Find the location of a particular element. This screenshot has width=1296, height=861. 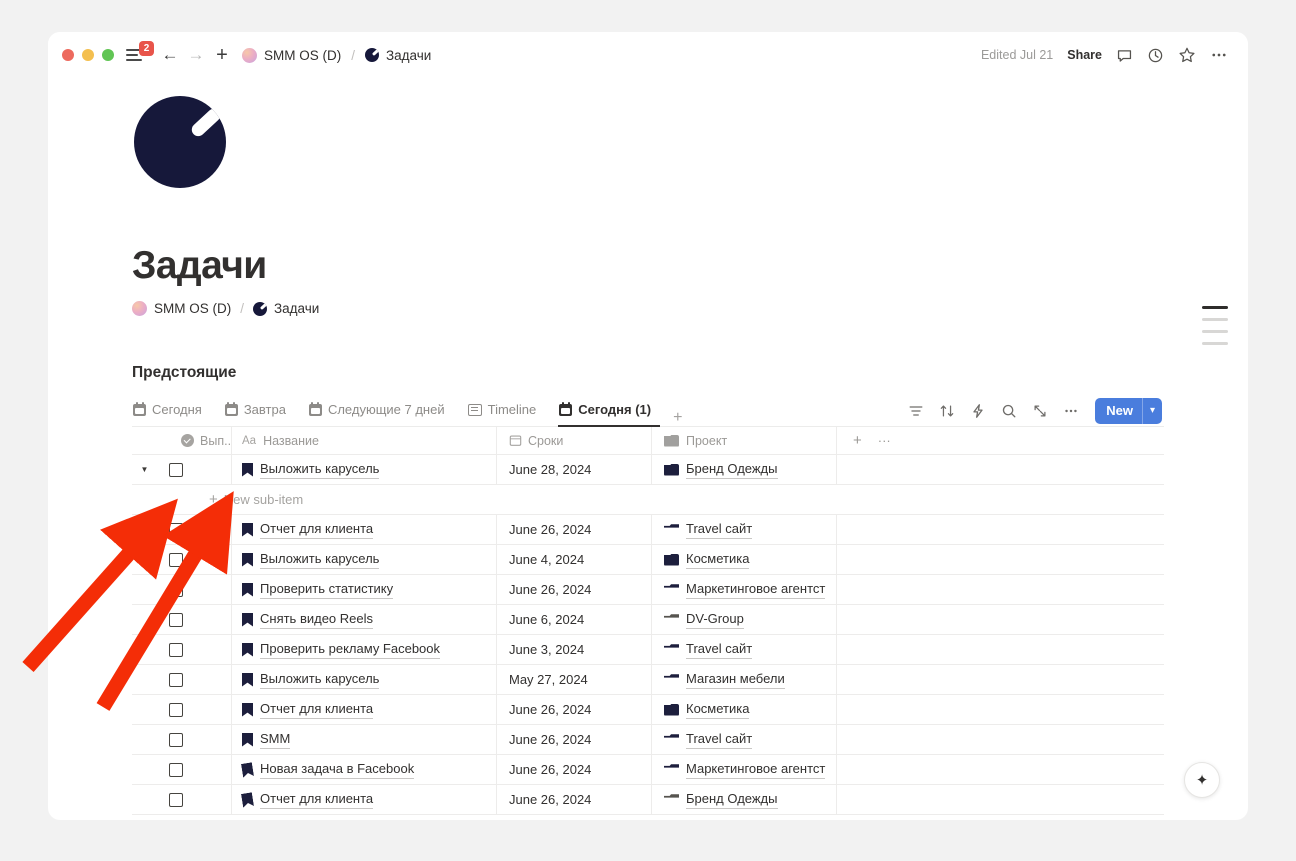

table-of-contents-indicator is located at coordinates (1215, 325).